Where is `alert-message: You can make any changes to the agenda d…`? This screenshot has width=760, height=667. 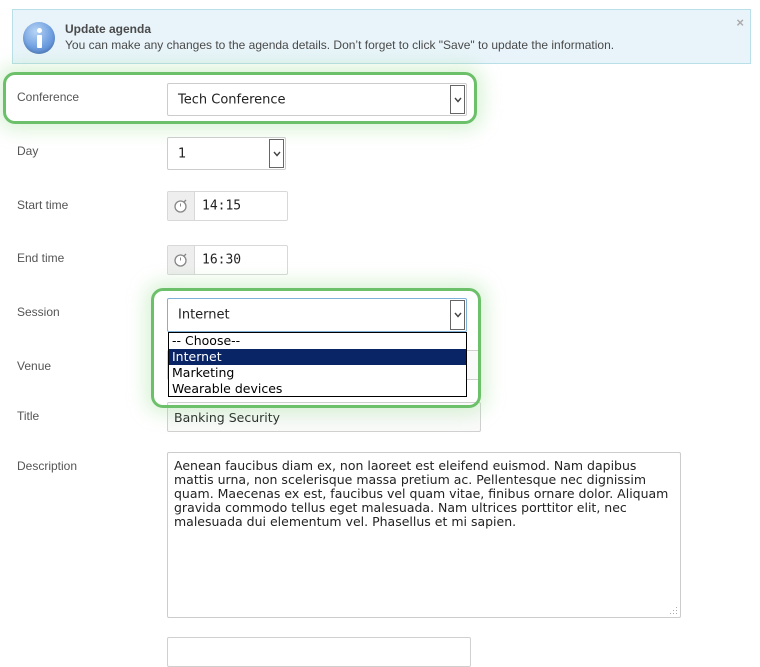 alert-message: You can make any changes to the agenda d… is located at coordinates (340, 45).